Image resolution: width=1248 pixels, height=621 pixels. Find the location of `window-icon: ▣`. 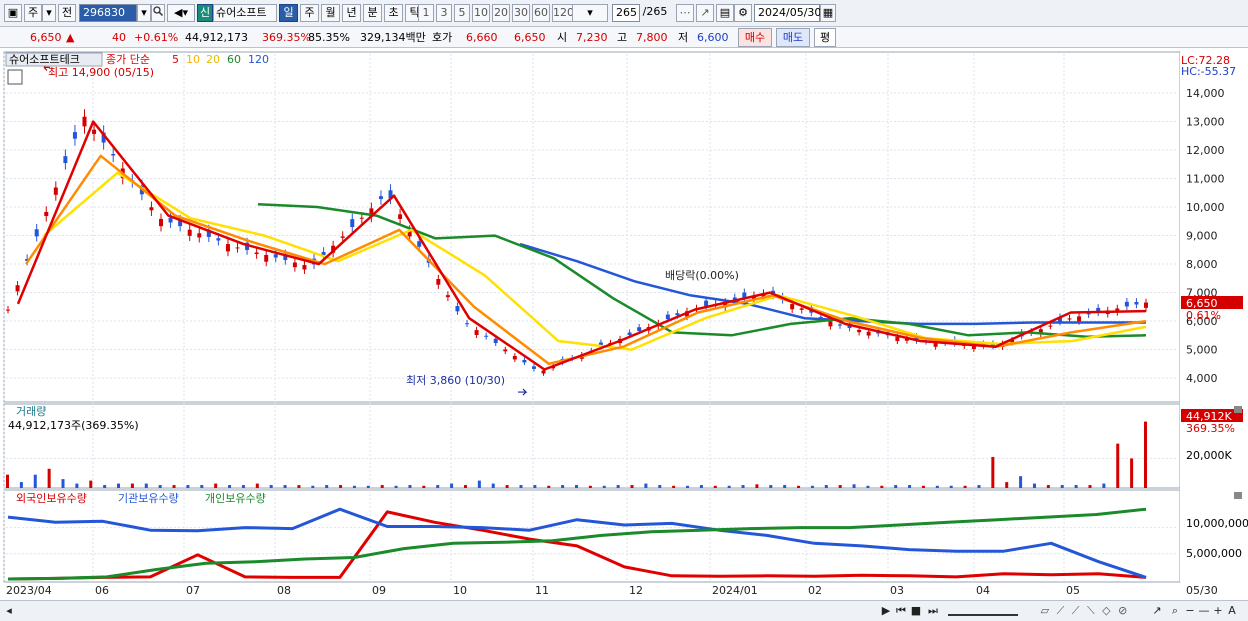

window-icon: ▣ is located at coordinates (13, 13).